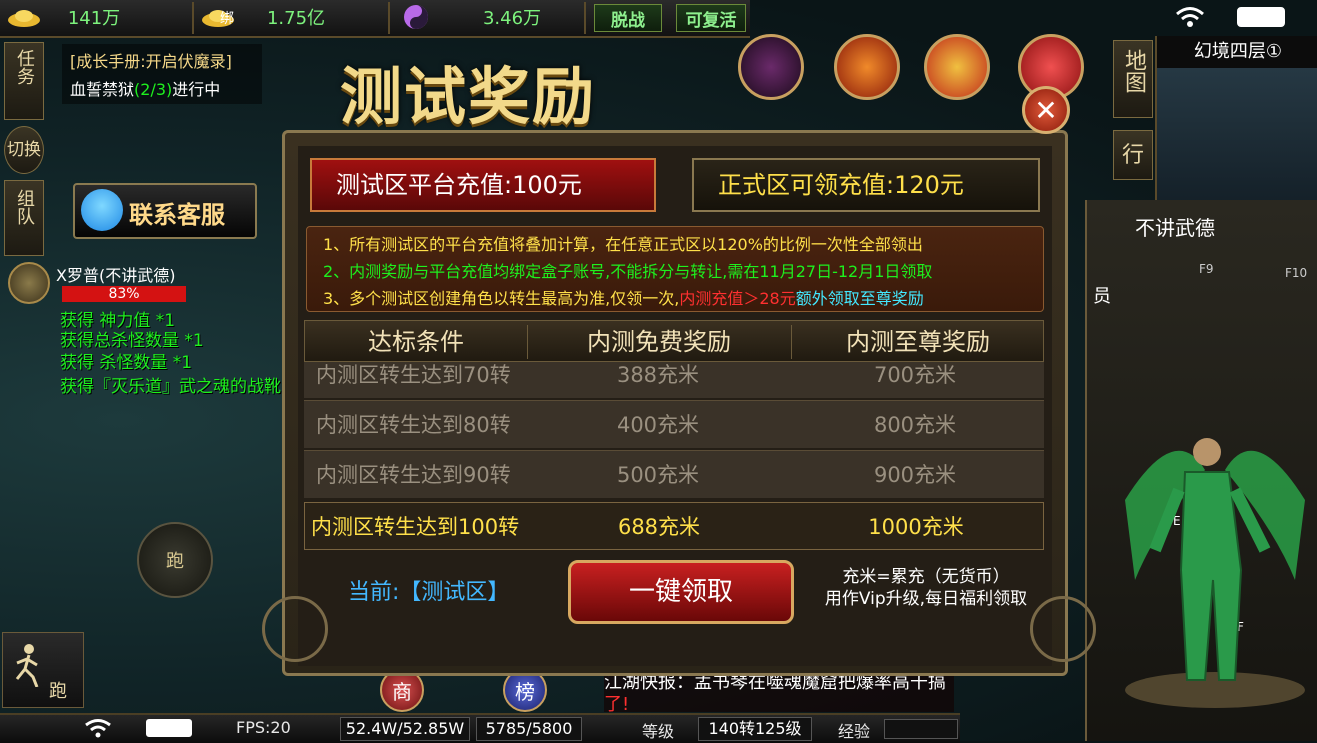 Image resolution: width=1317 pixels, height=743 pixels. I want to click on task-tab: 任务, so click(24, 81).